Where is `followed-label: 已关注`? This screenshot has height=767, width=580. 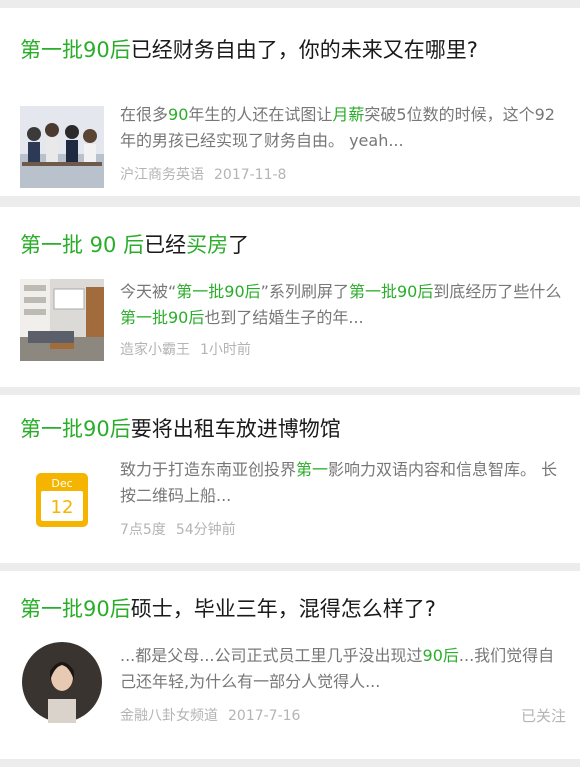 followed-label: 已关注 is located at coordinates (543, 715).